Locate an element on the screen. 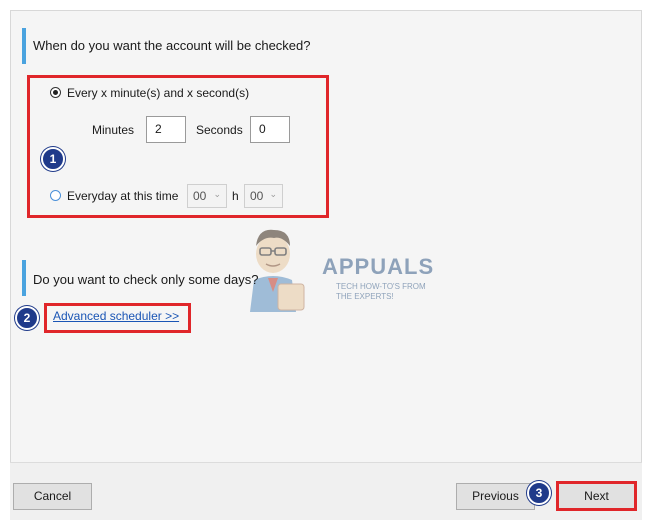  appuals-watermark: APPUALS TECH HOW-TO'S FROM THE EXPERTS! is located at coordinates (335, 267).